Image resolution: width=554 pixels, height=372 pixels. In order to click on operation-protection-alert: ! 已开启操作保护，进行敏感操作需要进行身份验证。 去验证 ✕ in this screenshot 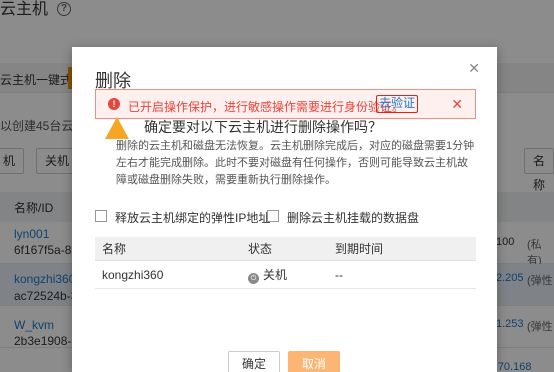, I will do `click(285, 104)`.